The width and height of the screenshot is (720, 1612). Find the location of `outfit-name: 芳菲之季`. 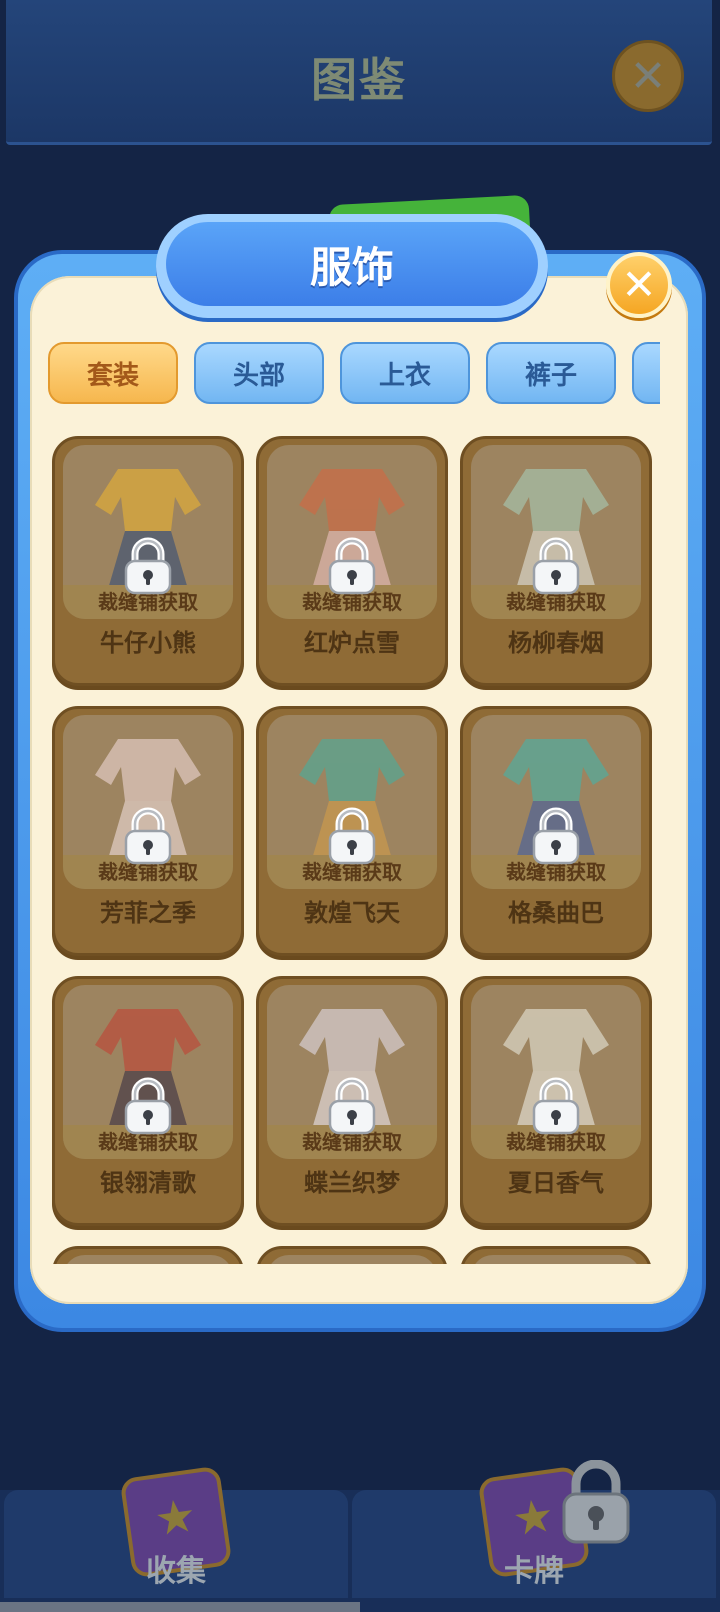

outfit-name: 芳菲之季 is located at coordinates (148, 913).